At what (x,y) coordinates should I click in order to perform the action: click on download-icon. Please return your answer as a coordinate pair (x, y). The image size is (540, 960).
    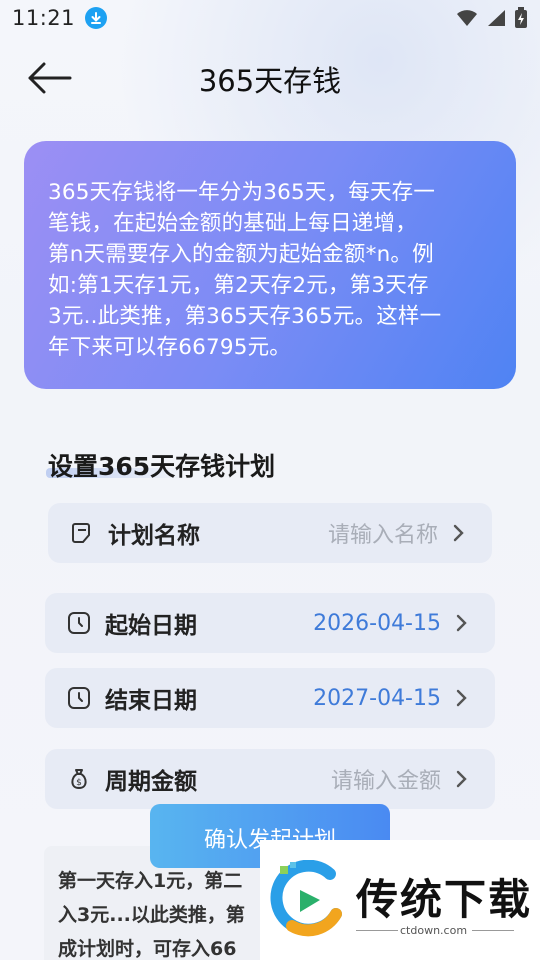
    Looking at the image, I should click on (96, 18).